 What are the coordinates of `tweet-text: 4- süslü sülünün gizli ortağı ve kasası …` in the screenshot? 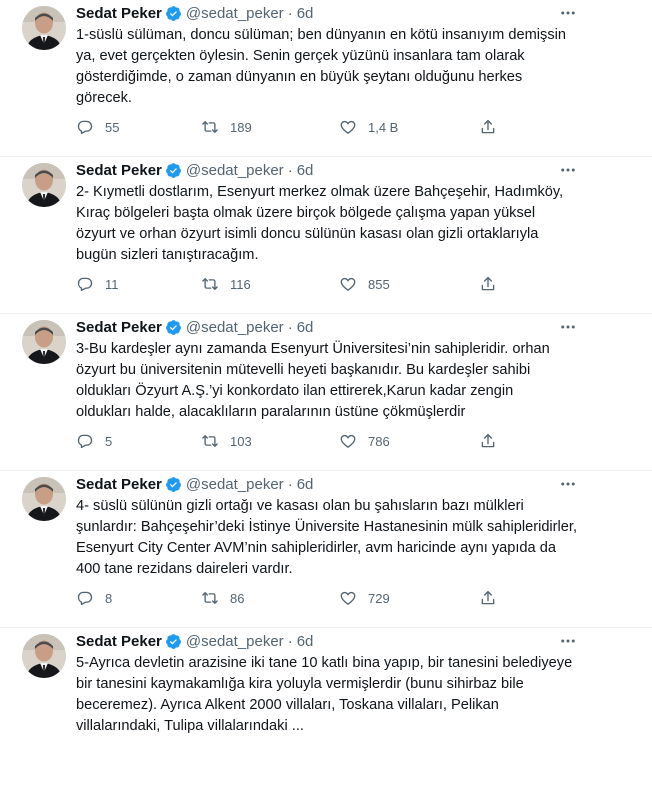 It's located at (327, 537).